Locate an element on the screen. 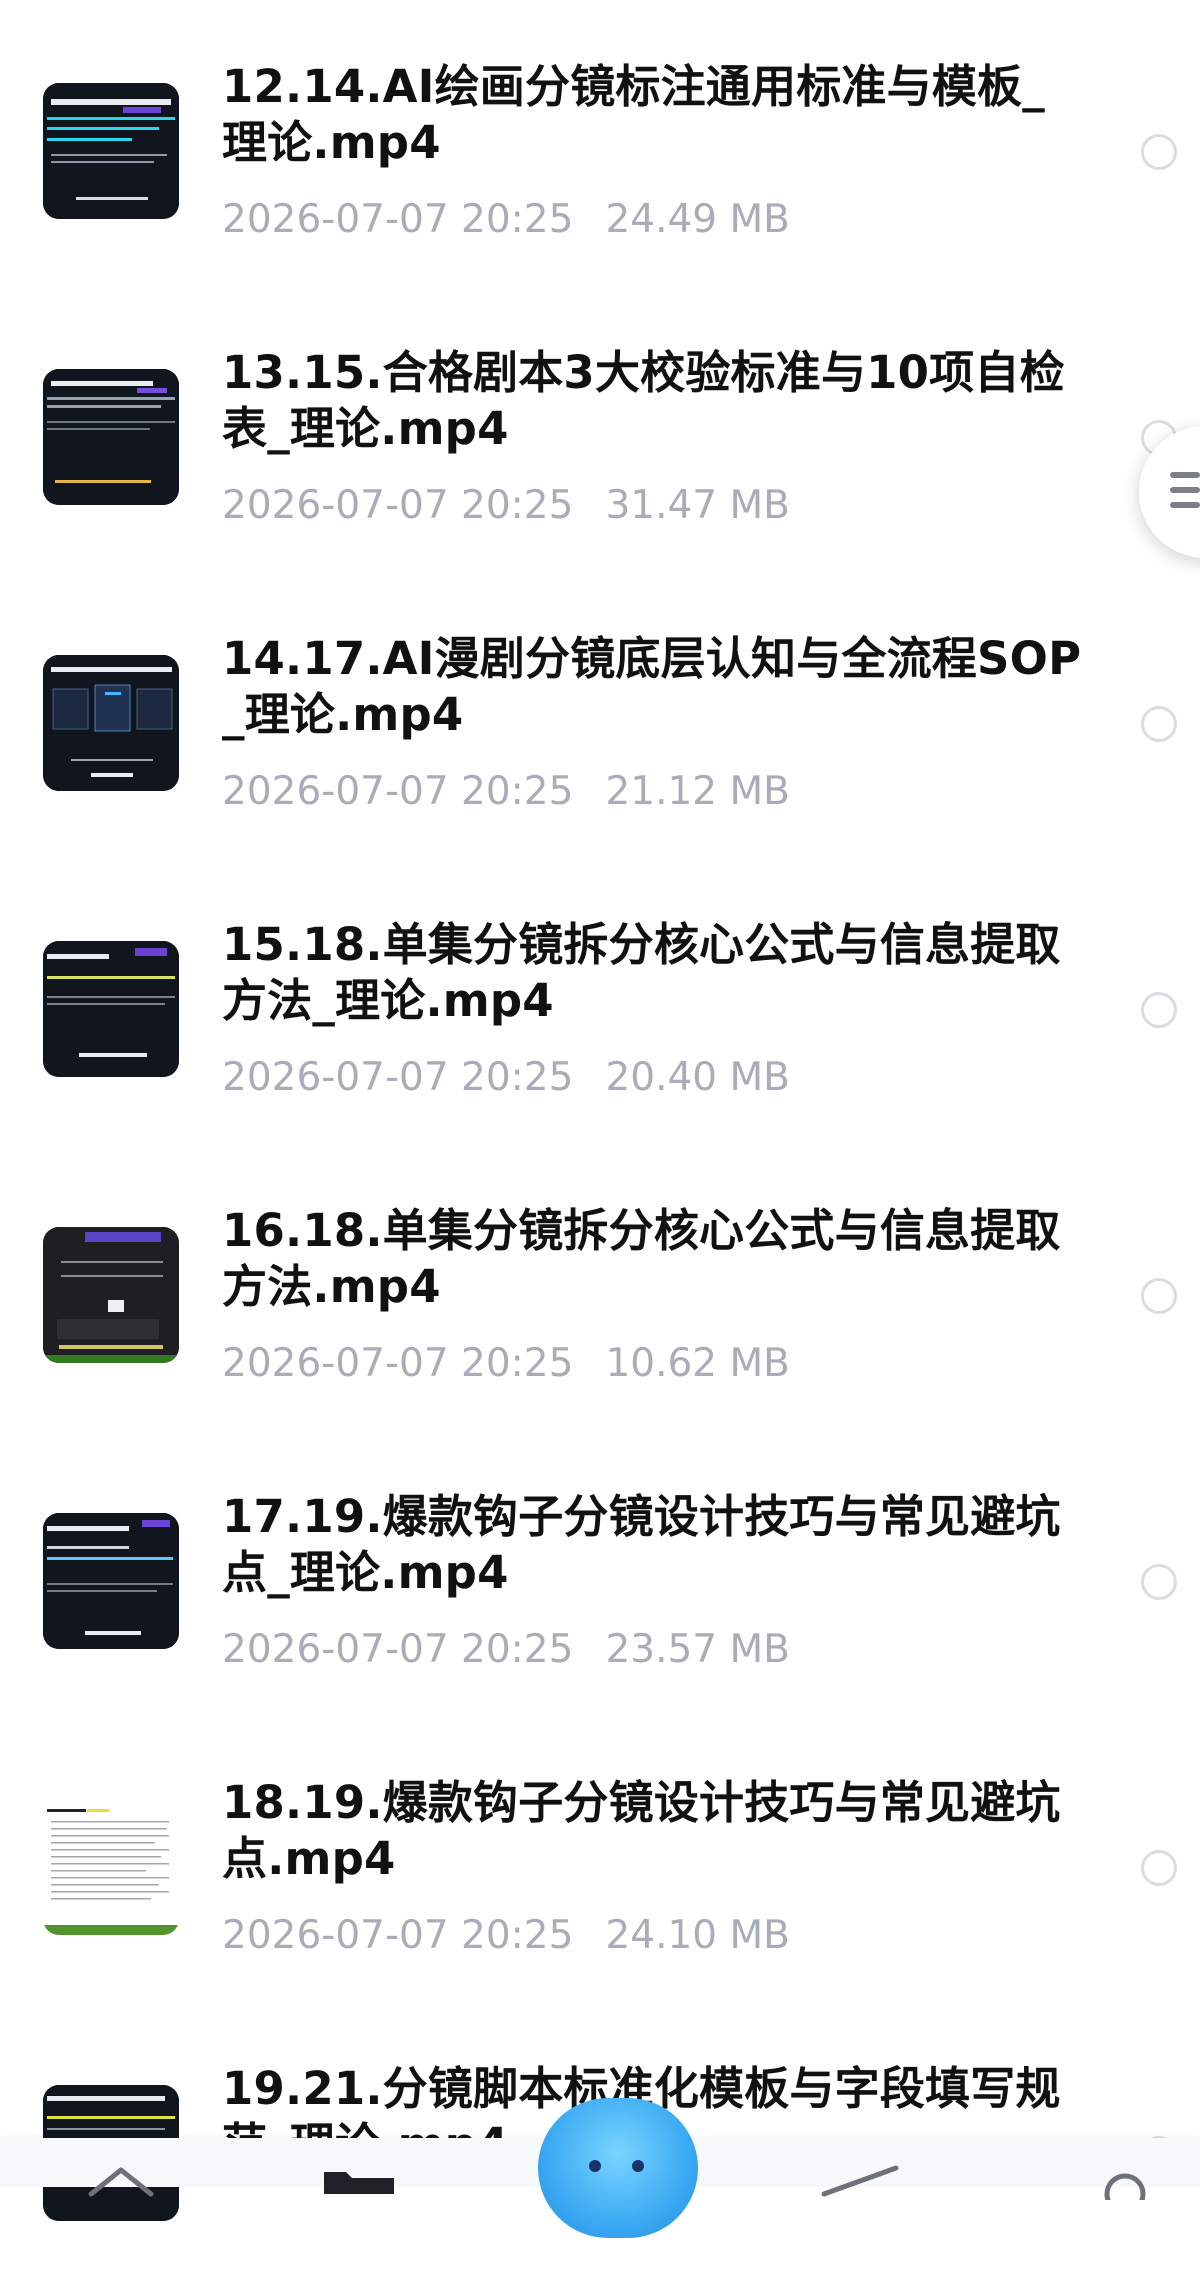 This screenshot has height=2288, width=1200. file-name: 14.17.AI漫剧分镜底层认知与全流程SOP_理论.mp4 is located at coordinates (652, 687).